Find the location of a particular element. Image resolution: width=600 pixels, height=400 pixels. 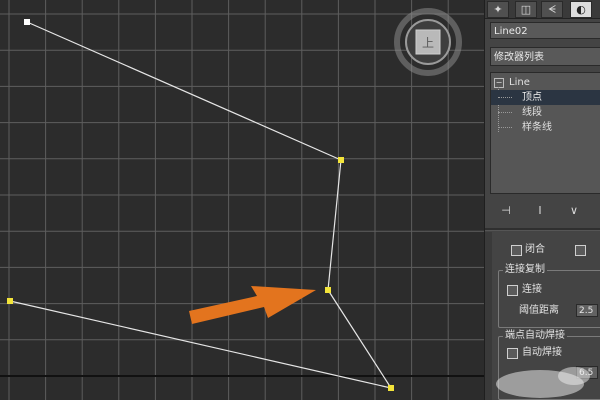

close-label: 闭合 is located at coordinates (535, 249).